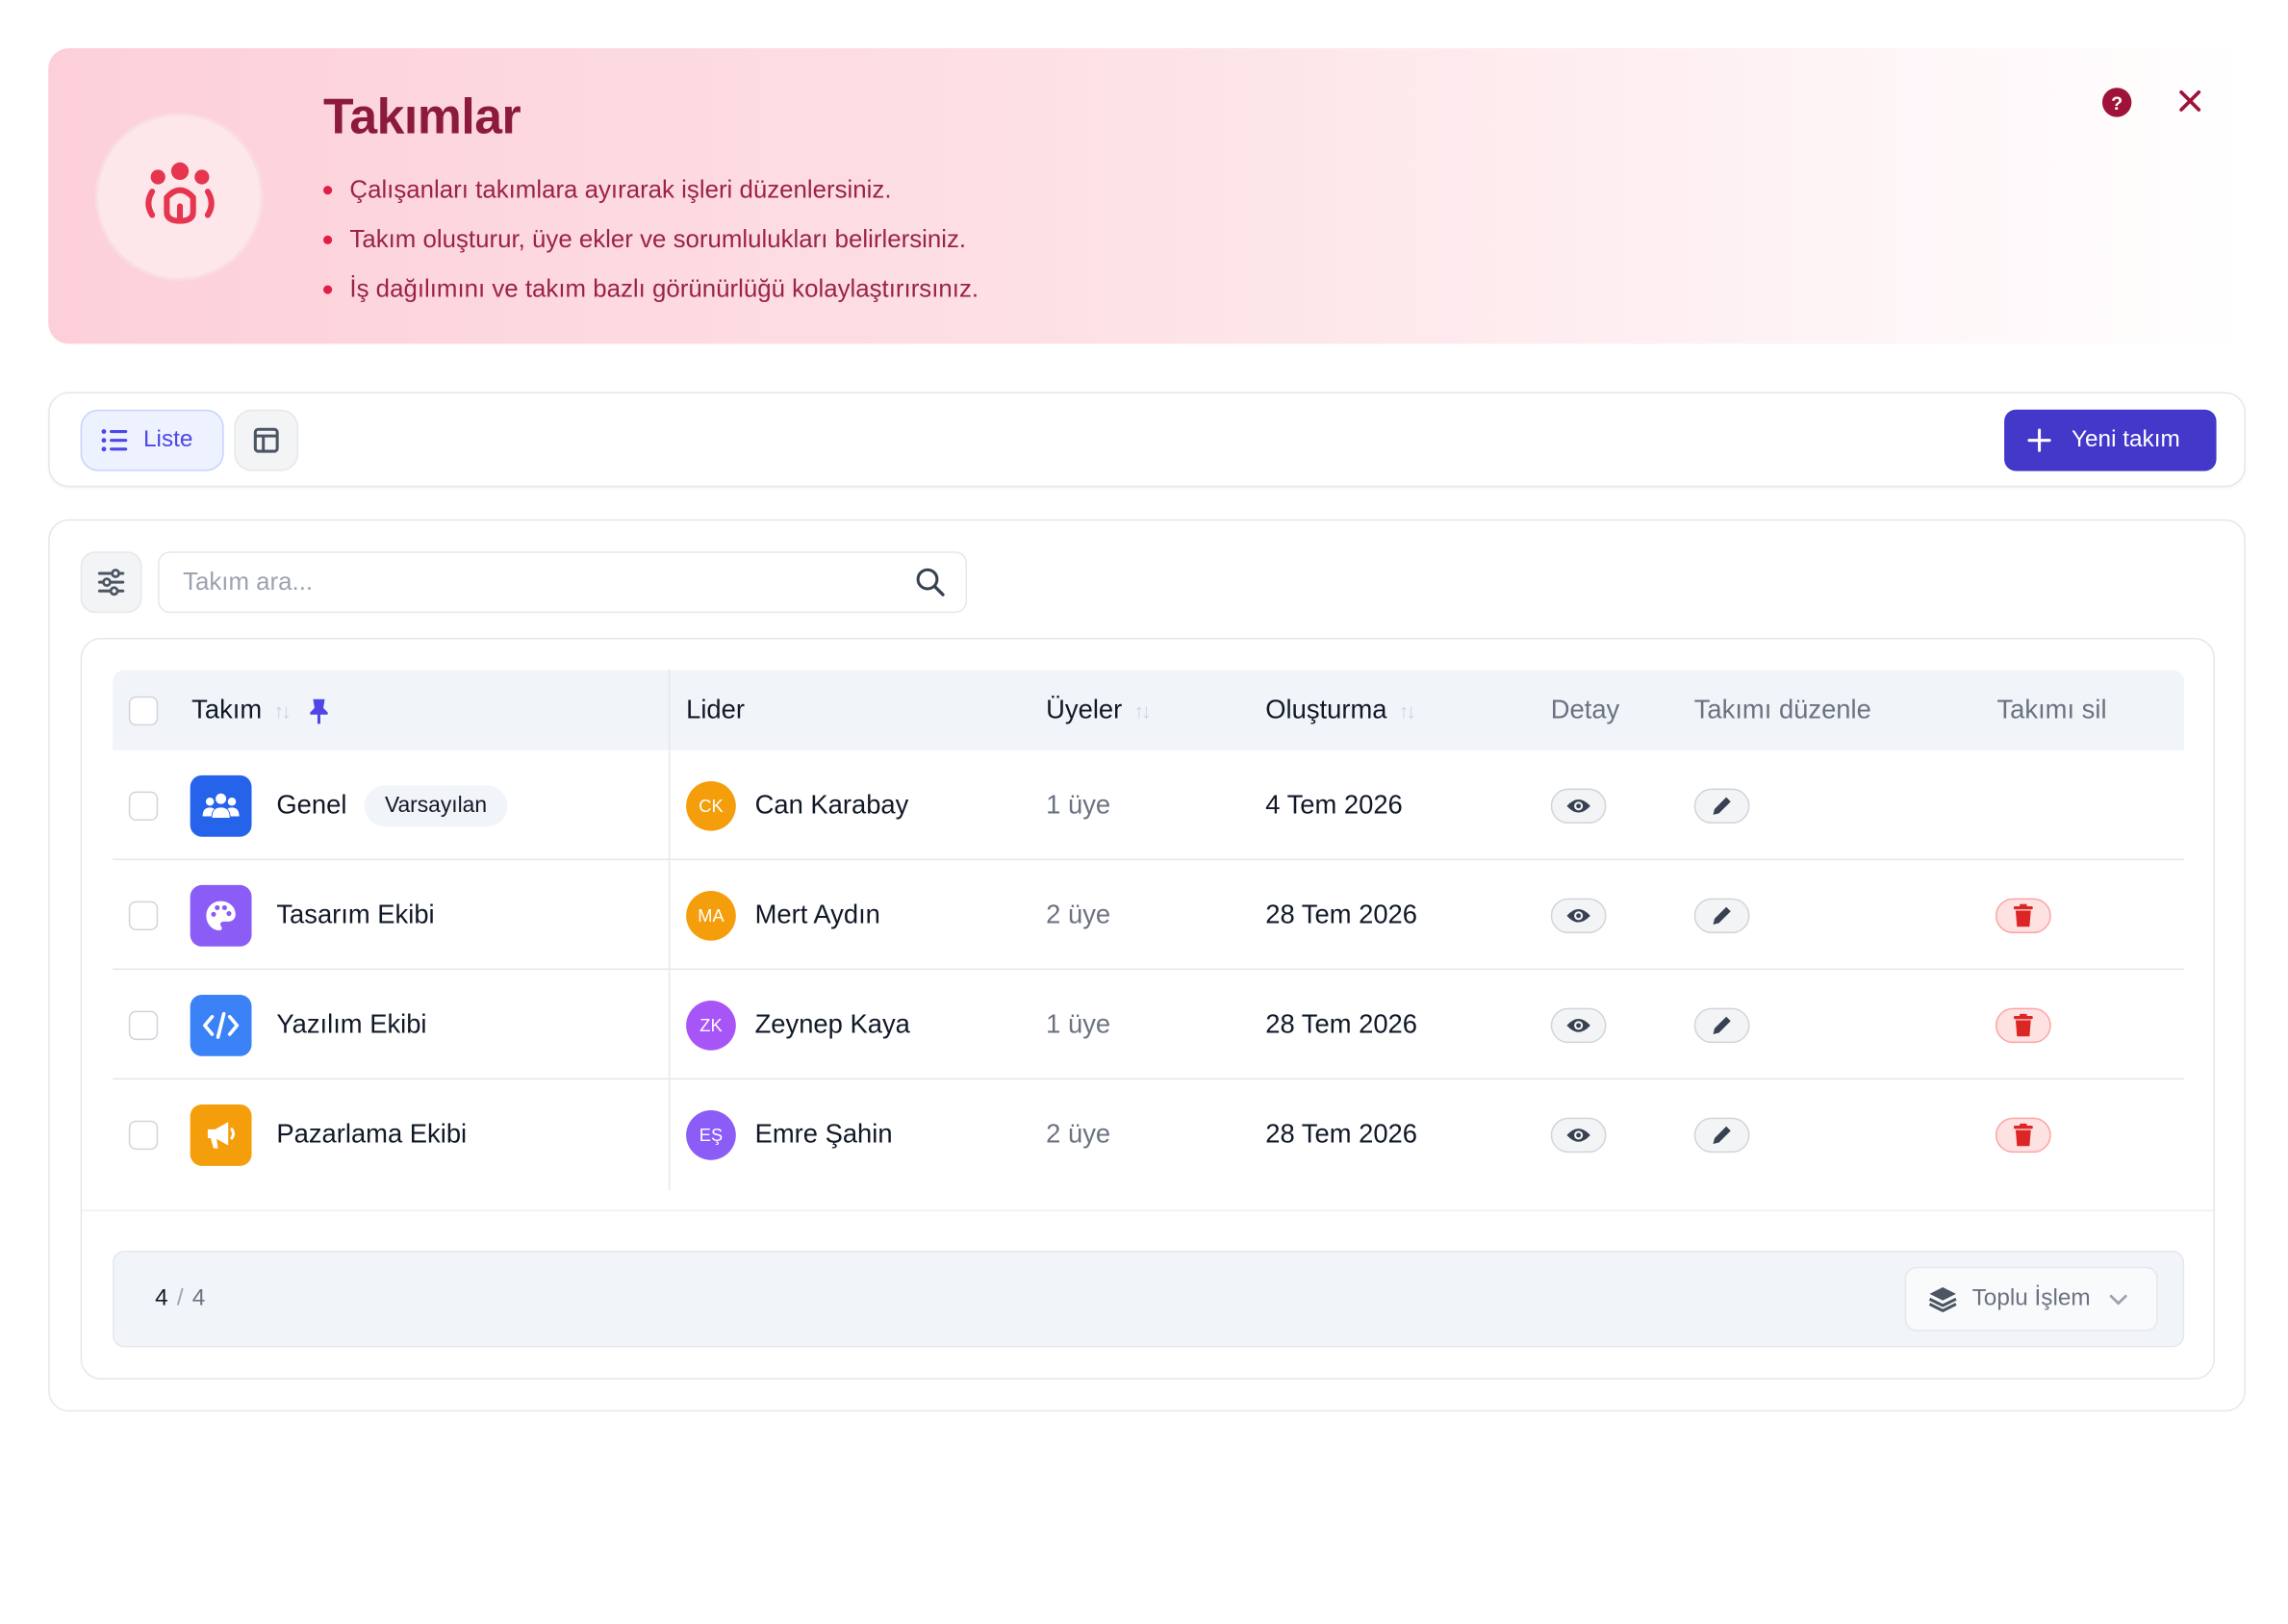 The image size is (2288, 1624). Describe the element at coordinates (2118, 1300) in the screenshot. I see `chevron-down-icon` at that location.